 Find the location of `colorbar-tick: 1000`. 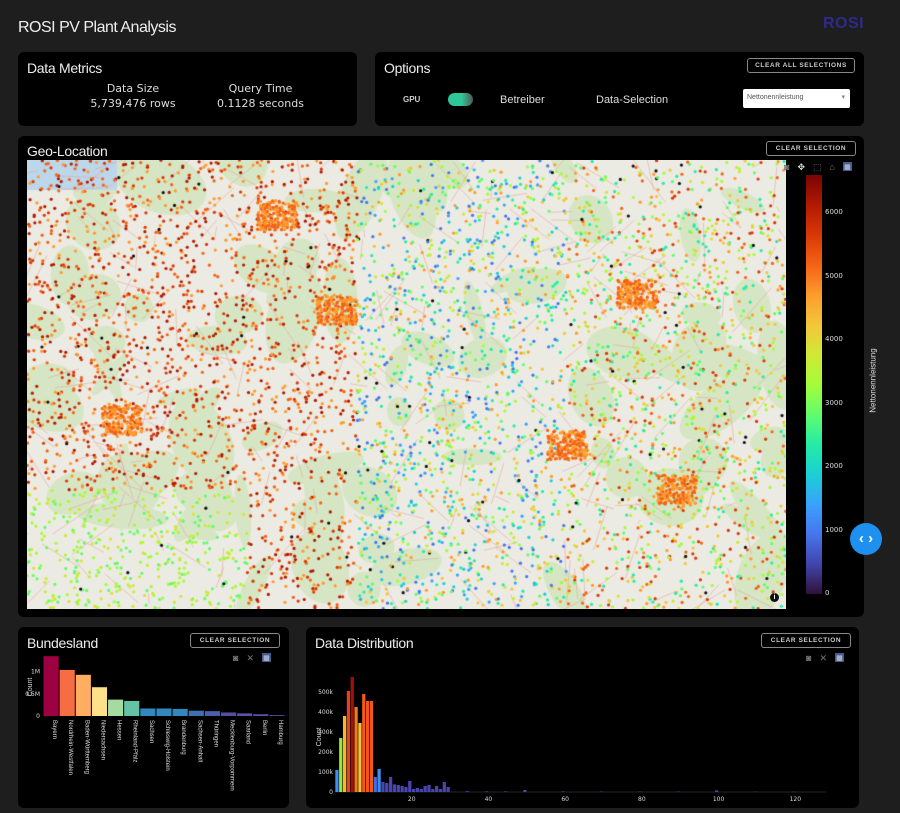

colorbar-tick: 1000 is located at coordinates (834, 529).